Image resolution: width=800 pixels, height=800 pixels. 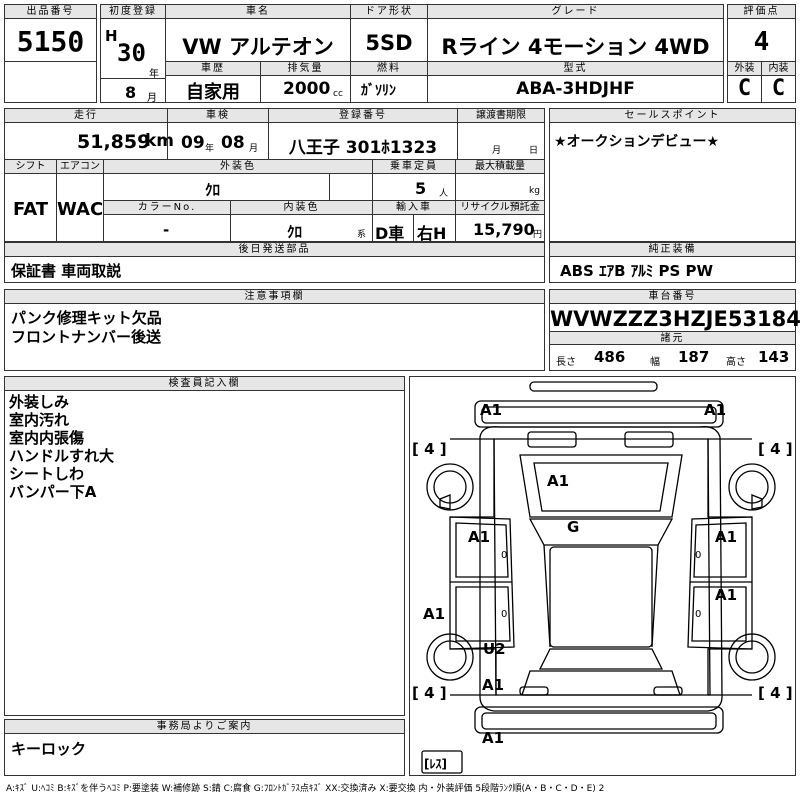 I want to click on era-value: H, so click(x=111, y=36).